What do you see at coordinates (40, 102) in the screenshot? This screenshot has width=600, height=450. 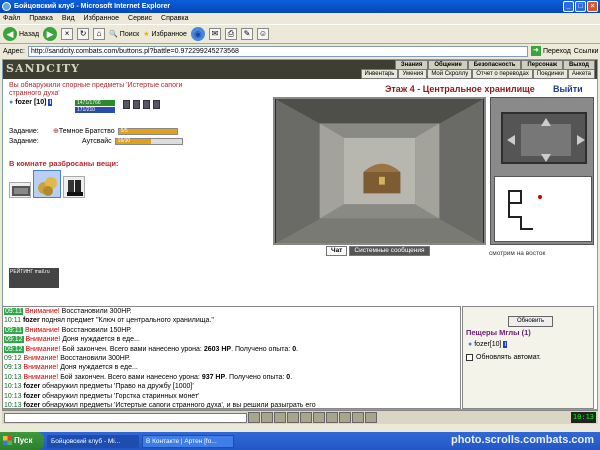 I see `character-level: [10]` at bounding box center [40, 102].